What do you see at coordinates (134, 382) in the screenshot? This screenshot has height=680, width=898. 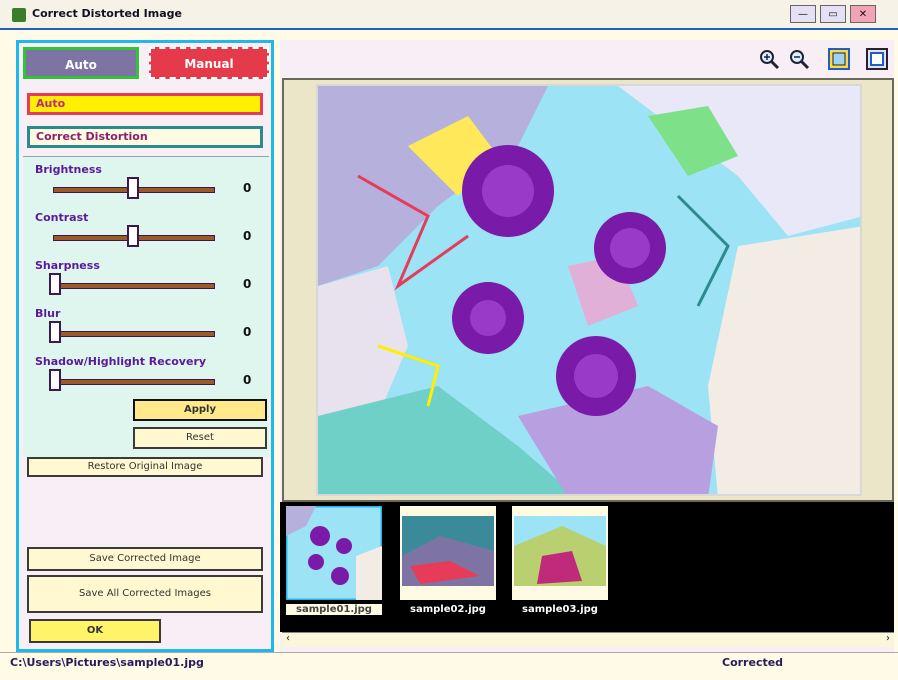 I see `shadow-highlight-track` at bounding box center [134, 382].